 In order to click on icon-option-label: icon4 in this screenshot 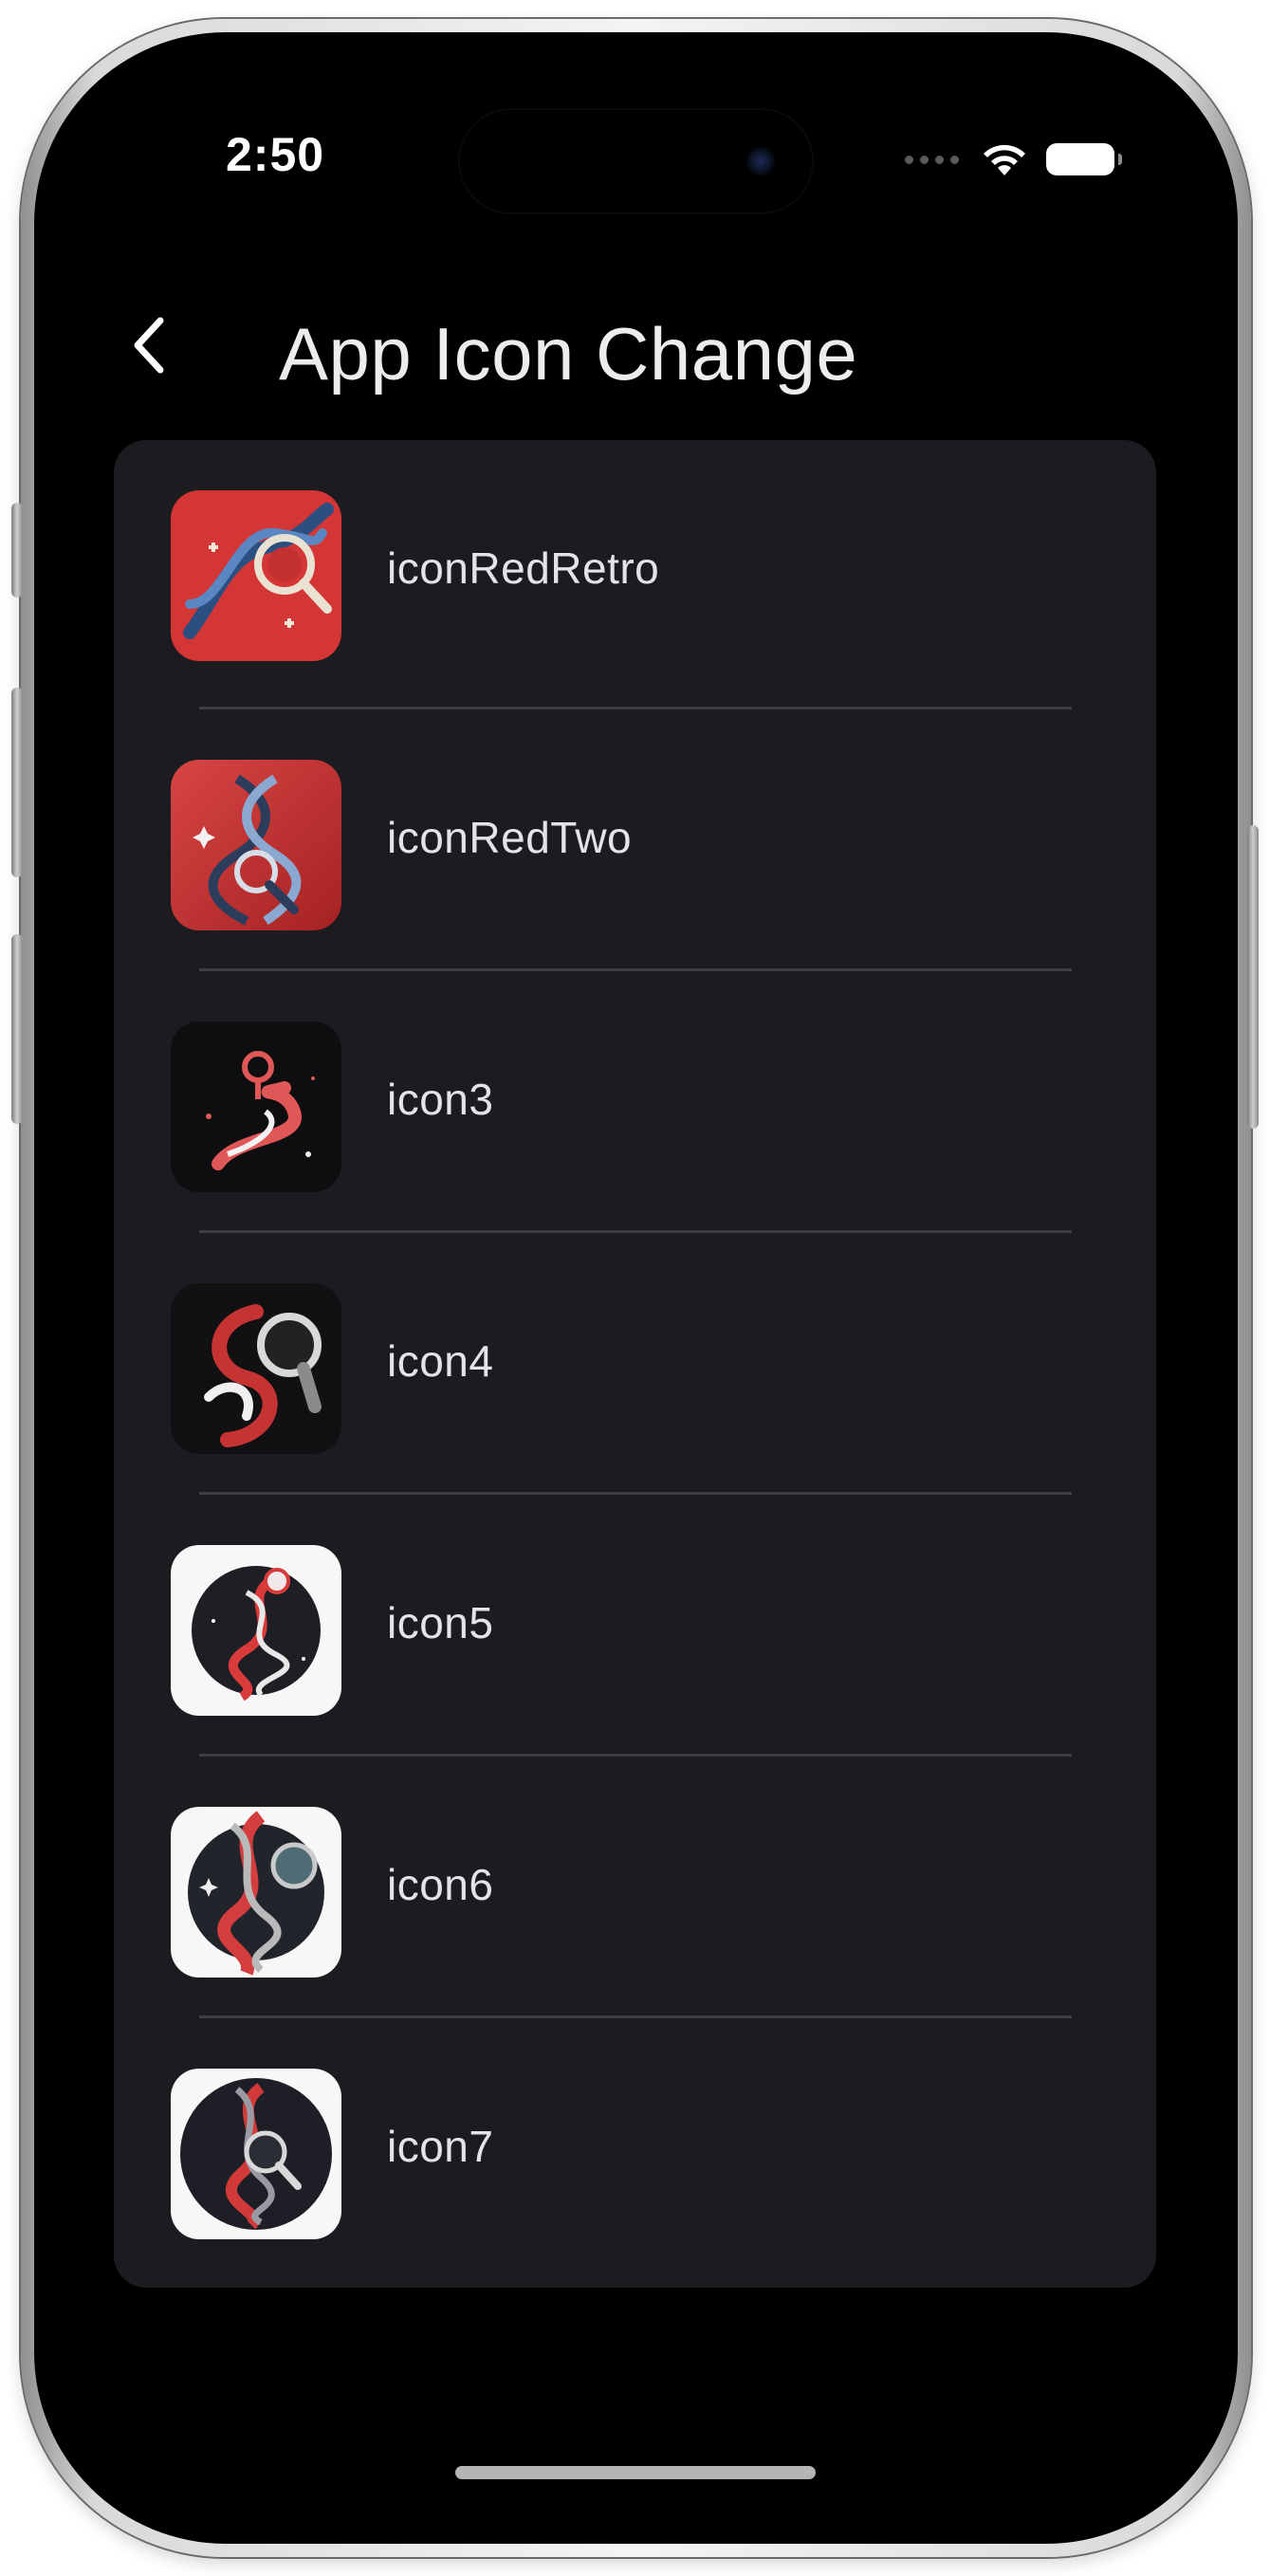, I will do `click(440, 1361)`.